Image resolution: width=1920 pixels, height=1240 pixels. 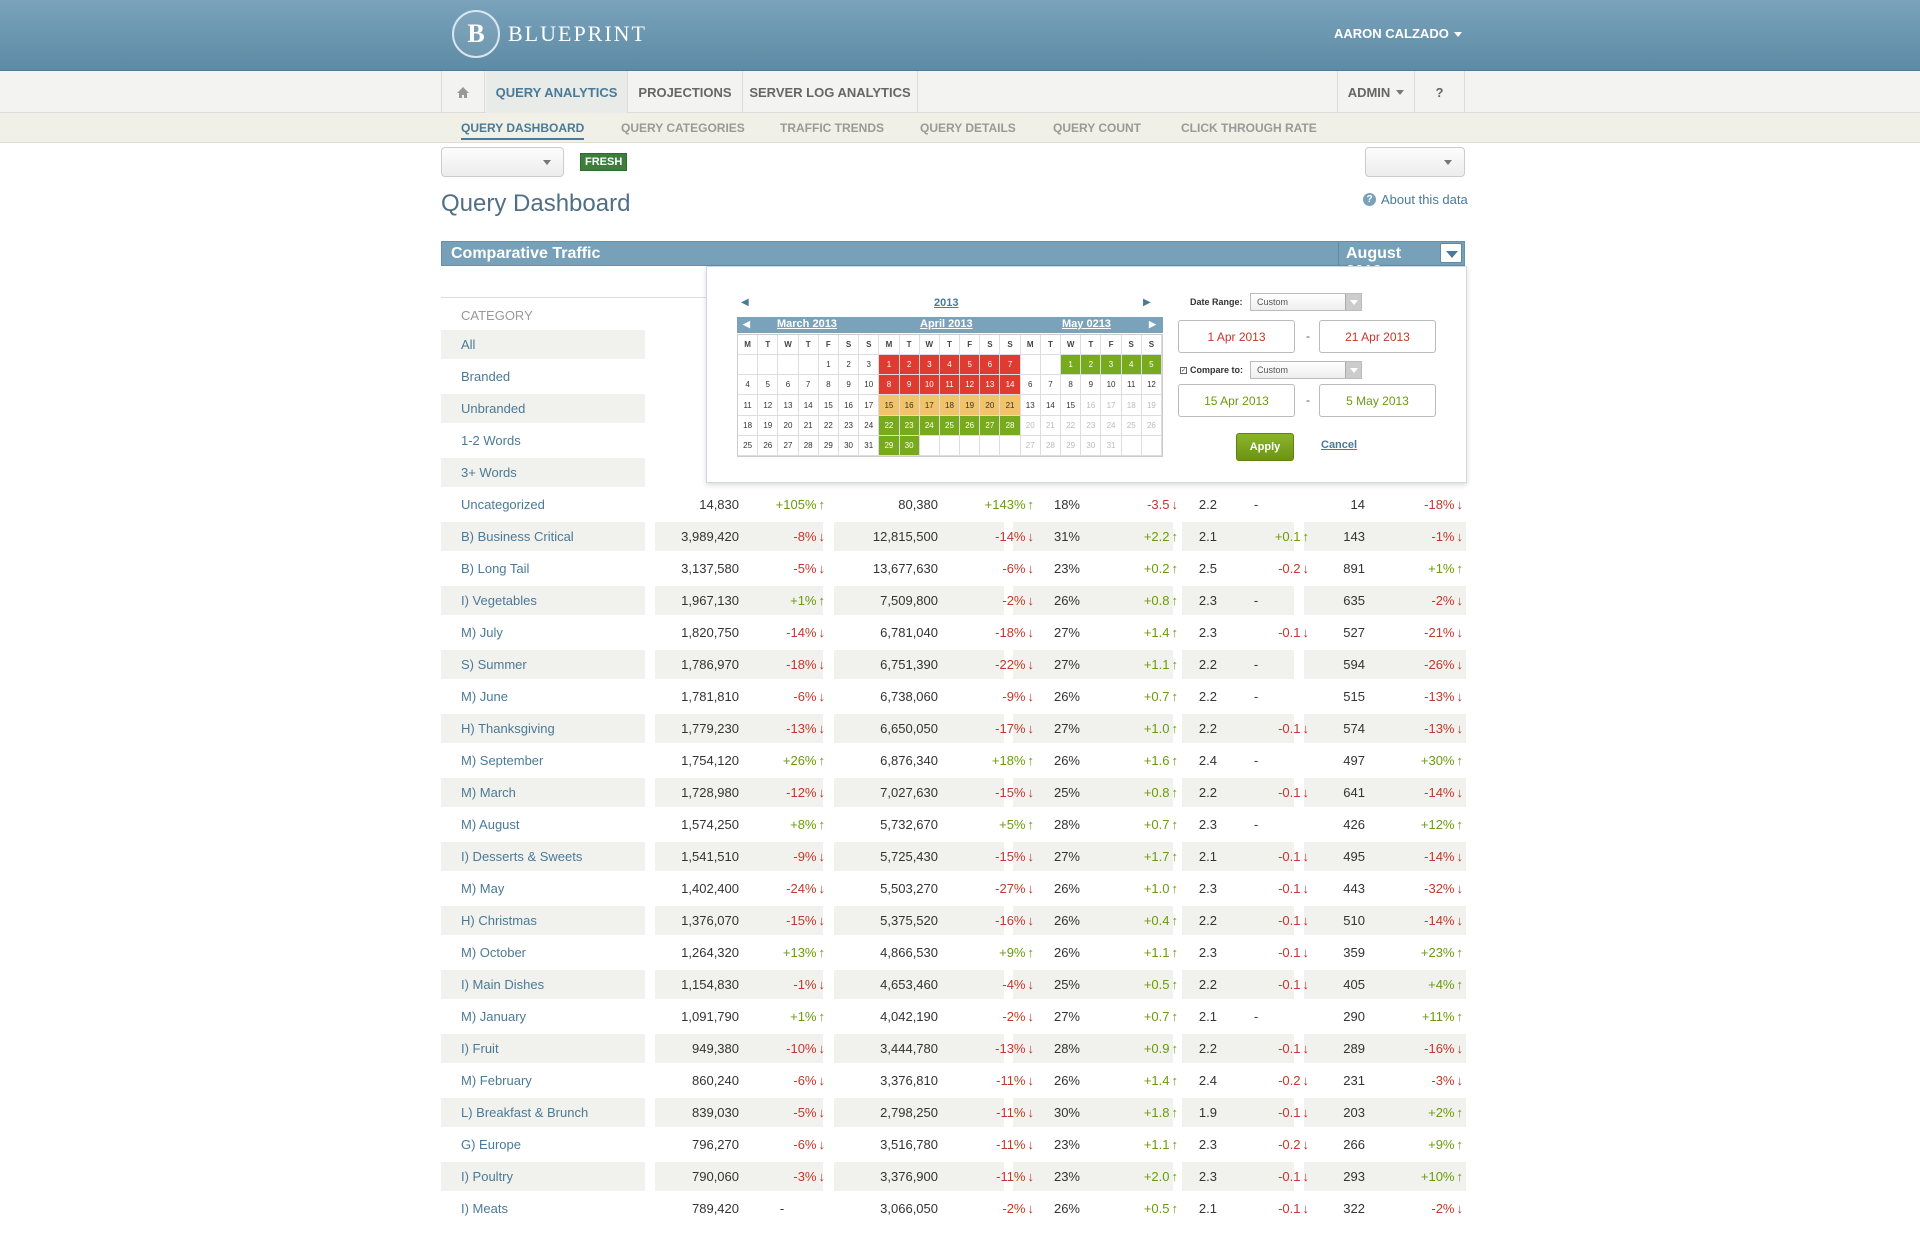 I want to click on subnav-query-categories: QUERY CATEGORIES, so click(x=683, y=128).